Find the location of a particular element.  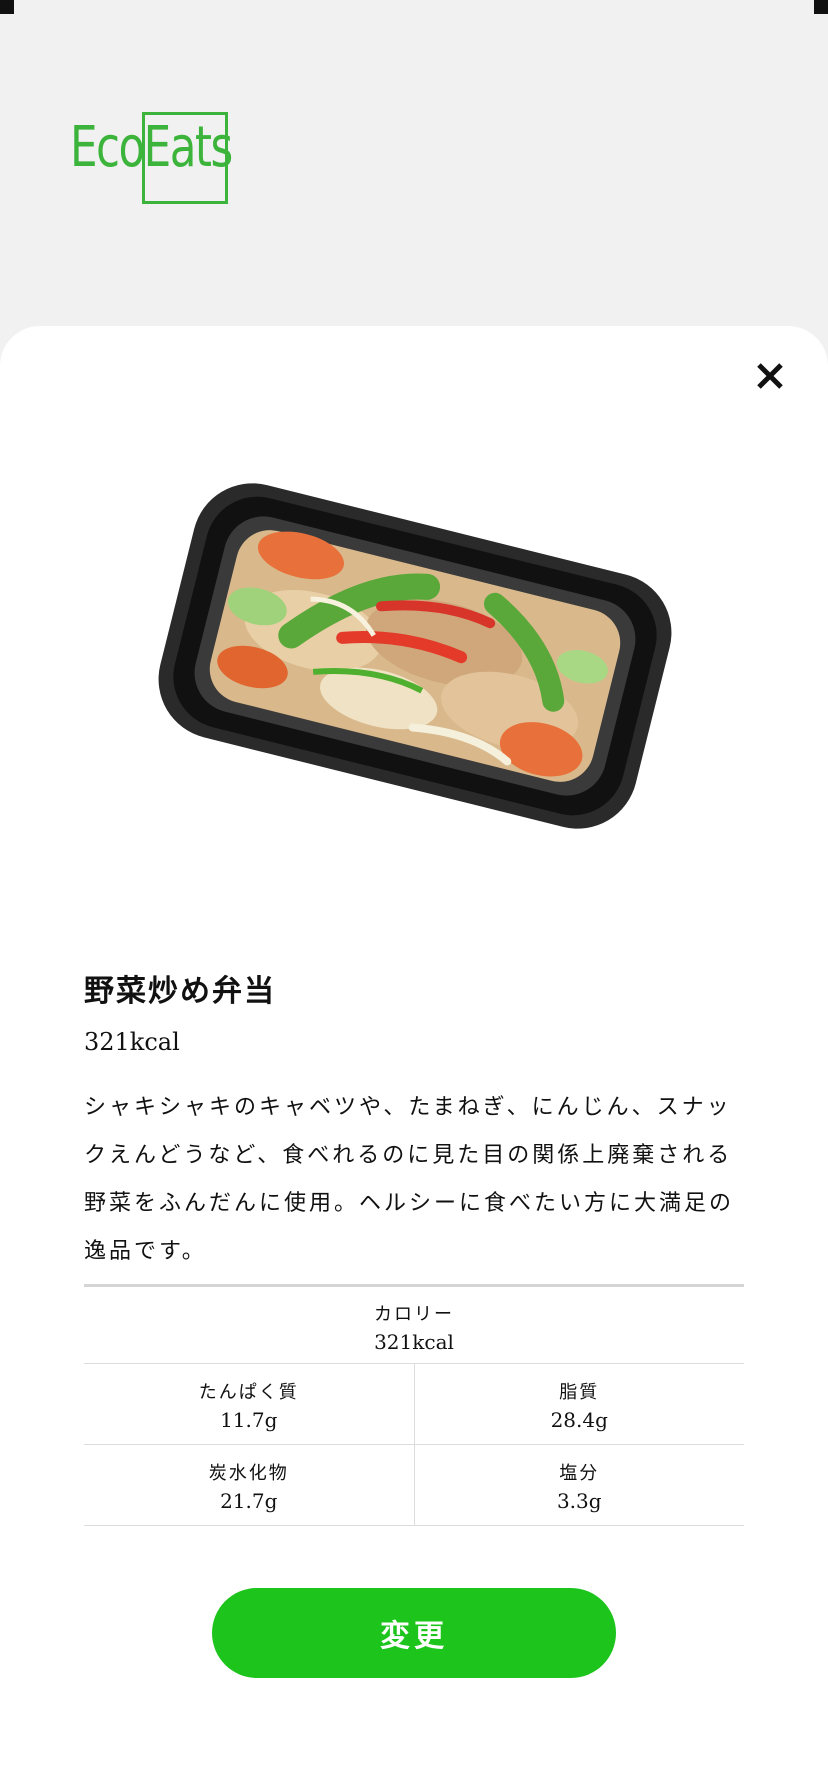

nutrition-value: 321kcal is located at coordinates (414, 1342).